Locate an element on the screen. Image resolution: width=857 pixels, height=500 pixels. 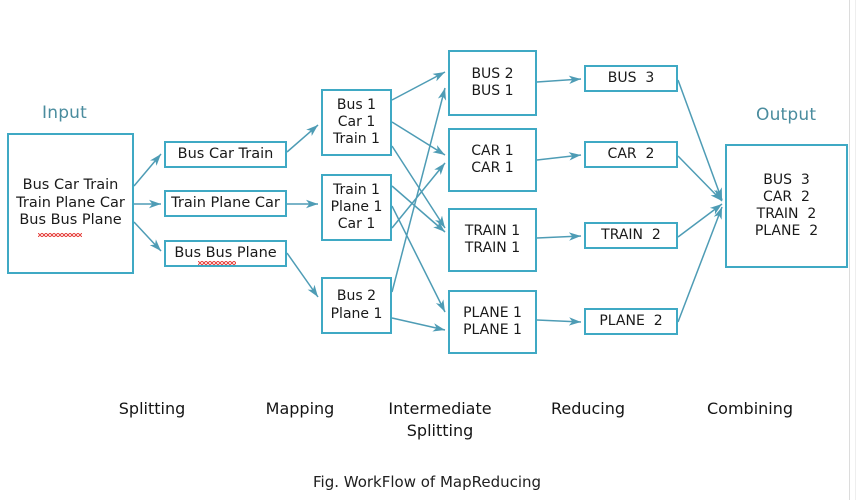
output-line-1: BUS 3 is located at coordinates (786, 179).